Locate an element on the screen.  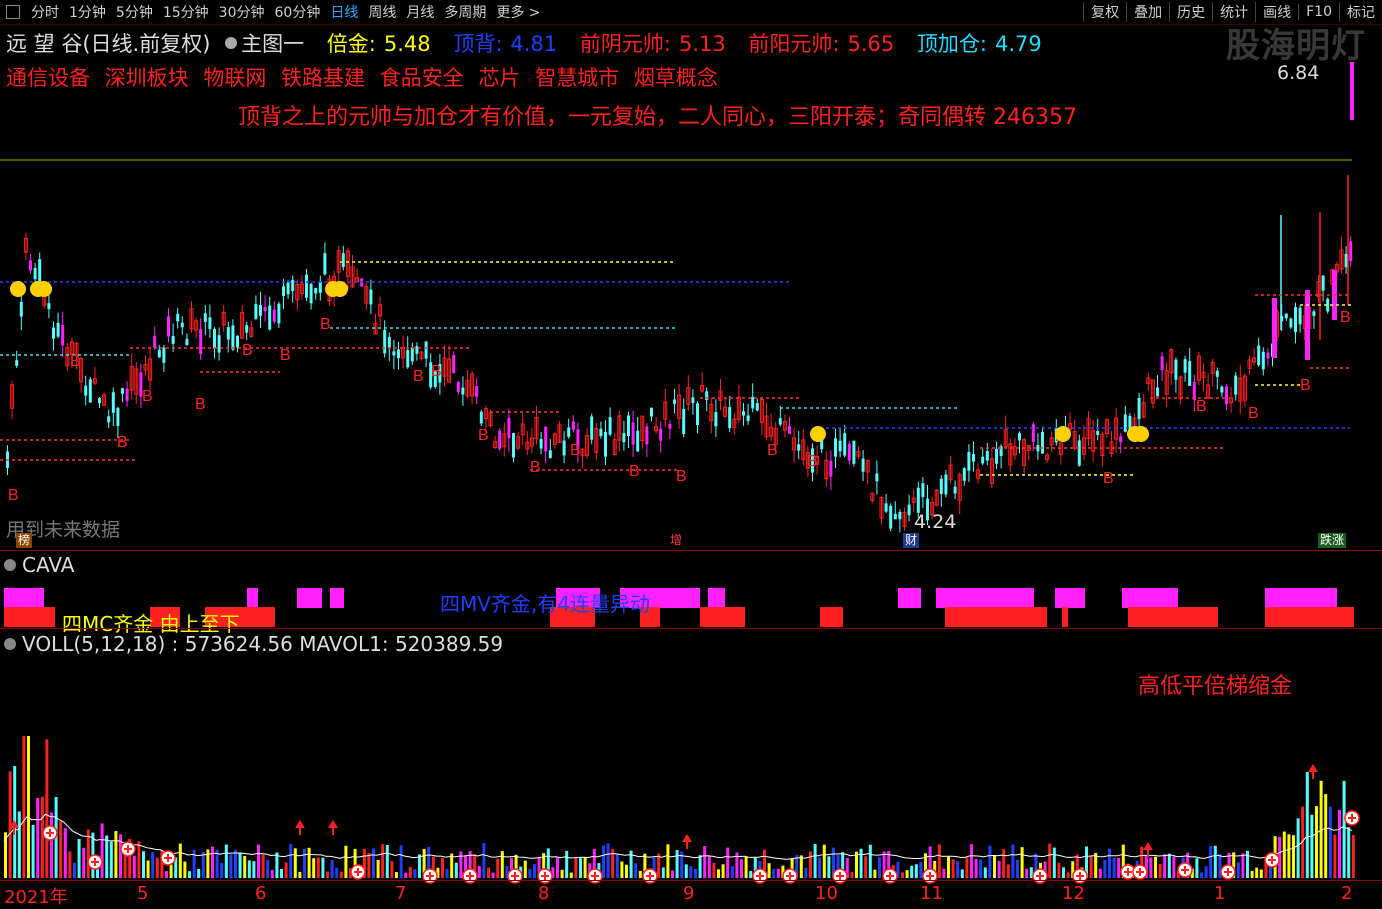
concept-item: 芯片 is located at coordinates (499, 78).